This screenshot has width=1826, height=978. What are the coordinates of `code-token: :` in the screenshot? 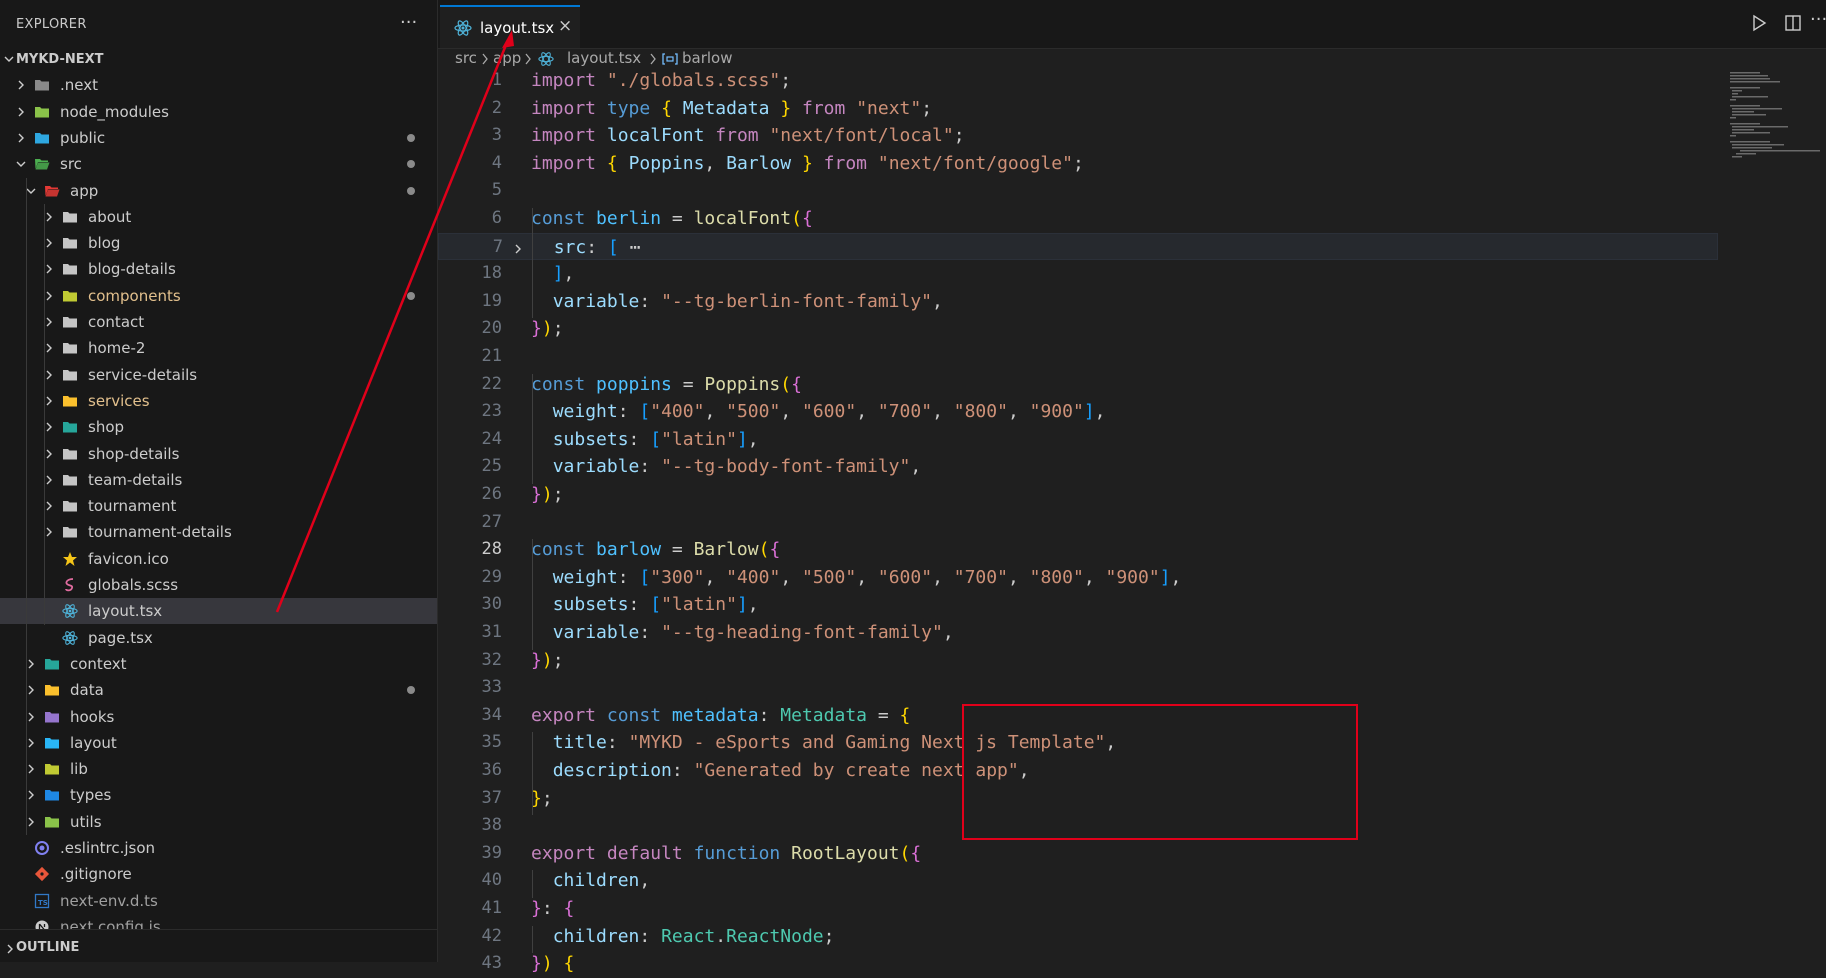 It's located at (769, 715).